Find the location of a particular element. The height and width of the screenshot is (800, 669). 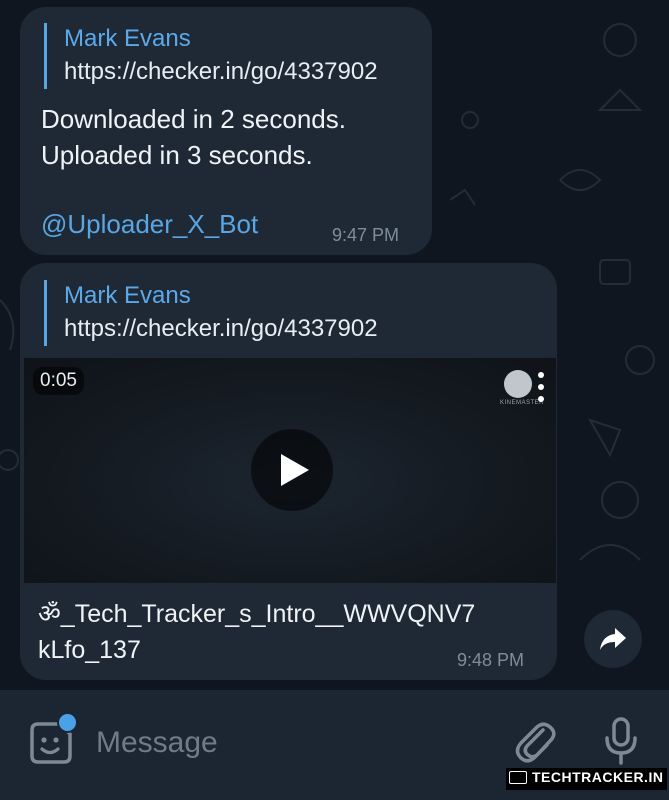

play-button is located at coordinates (292, 470).